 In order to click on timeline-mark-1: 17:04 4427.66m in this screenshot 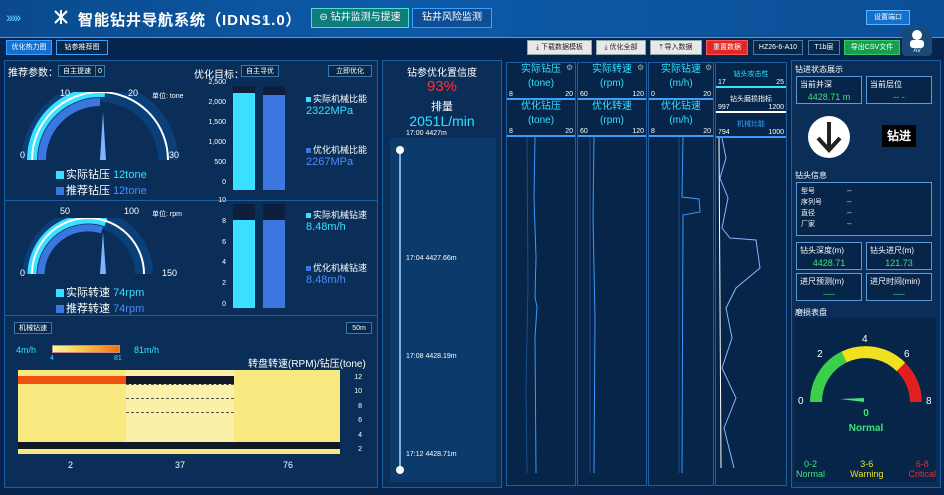, I will do `click(431, 258)`.